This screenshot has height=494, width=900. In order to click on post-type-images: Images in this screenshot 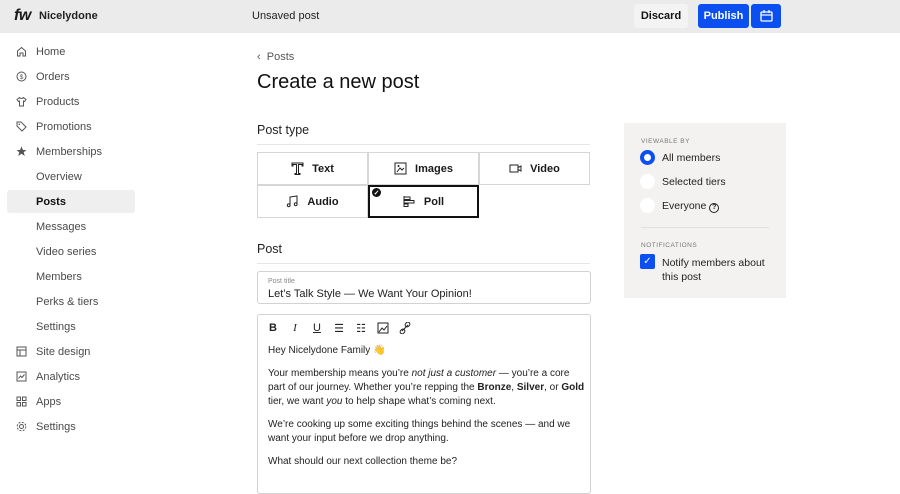, I will do `click(423, 168)`.